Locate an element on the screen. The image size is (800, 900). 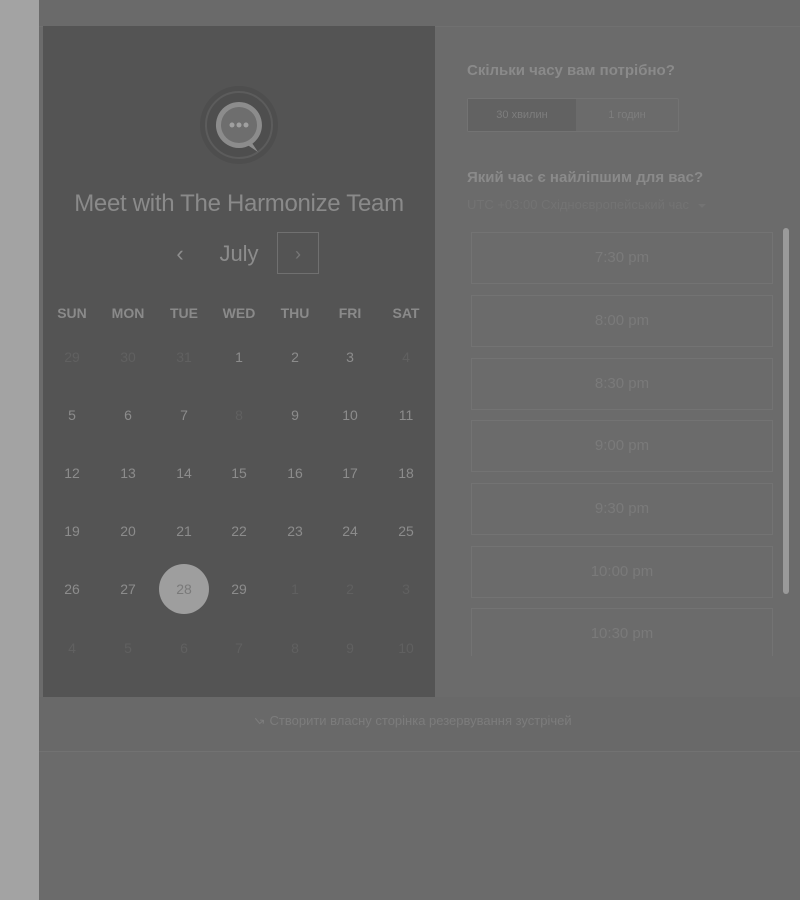
duration-toggle: 30 хвилин 1 годин is located at coordinates (573, 115).